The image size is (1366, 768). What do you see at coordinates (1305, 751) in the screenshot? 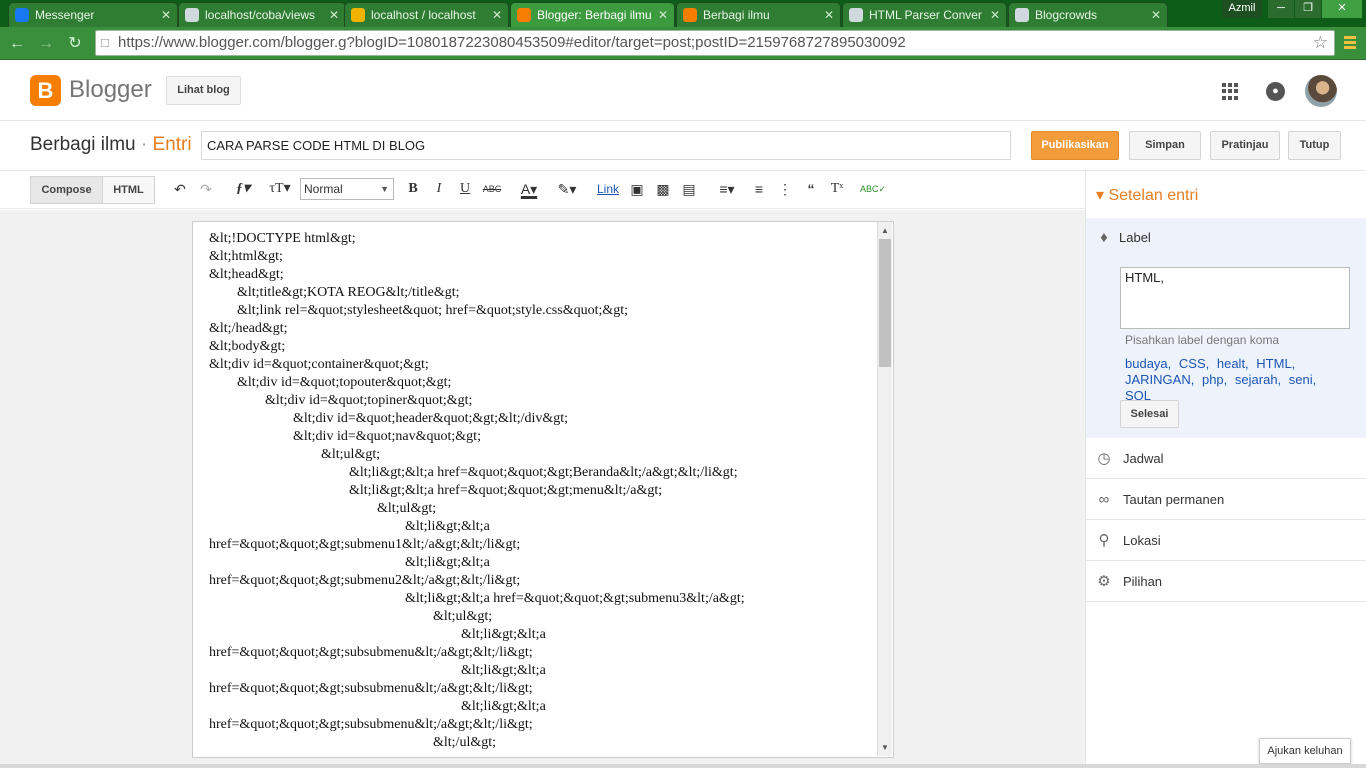
I see `send-feedback-button: Ajukan keluhan` at bounding box center [1305, 751].